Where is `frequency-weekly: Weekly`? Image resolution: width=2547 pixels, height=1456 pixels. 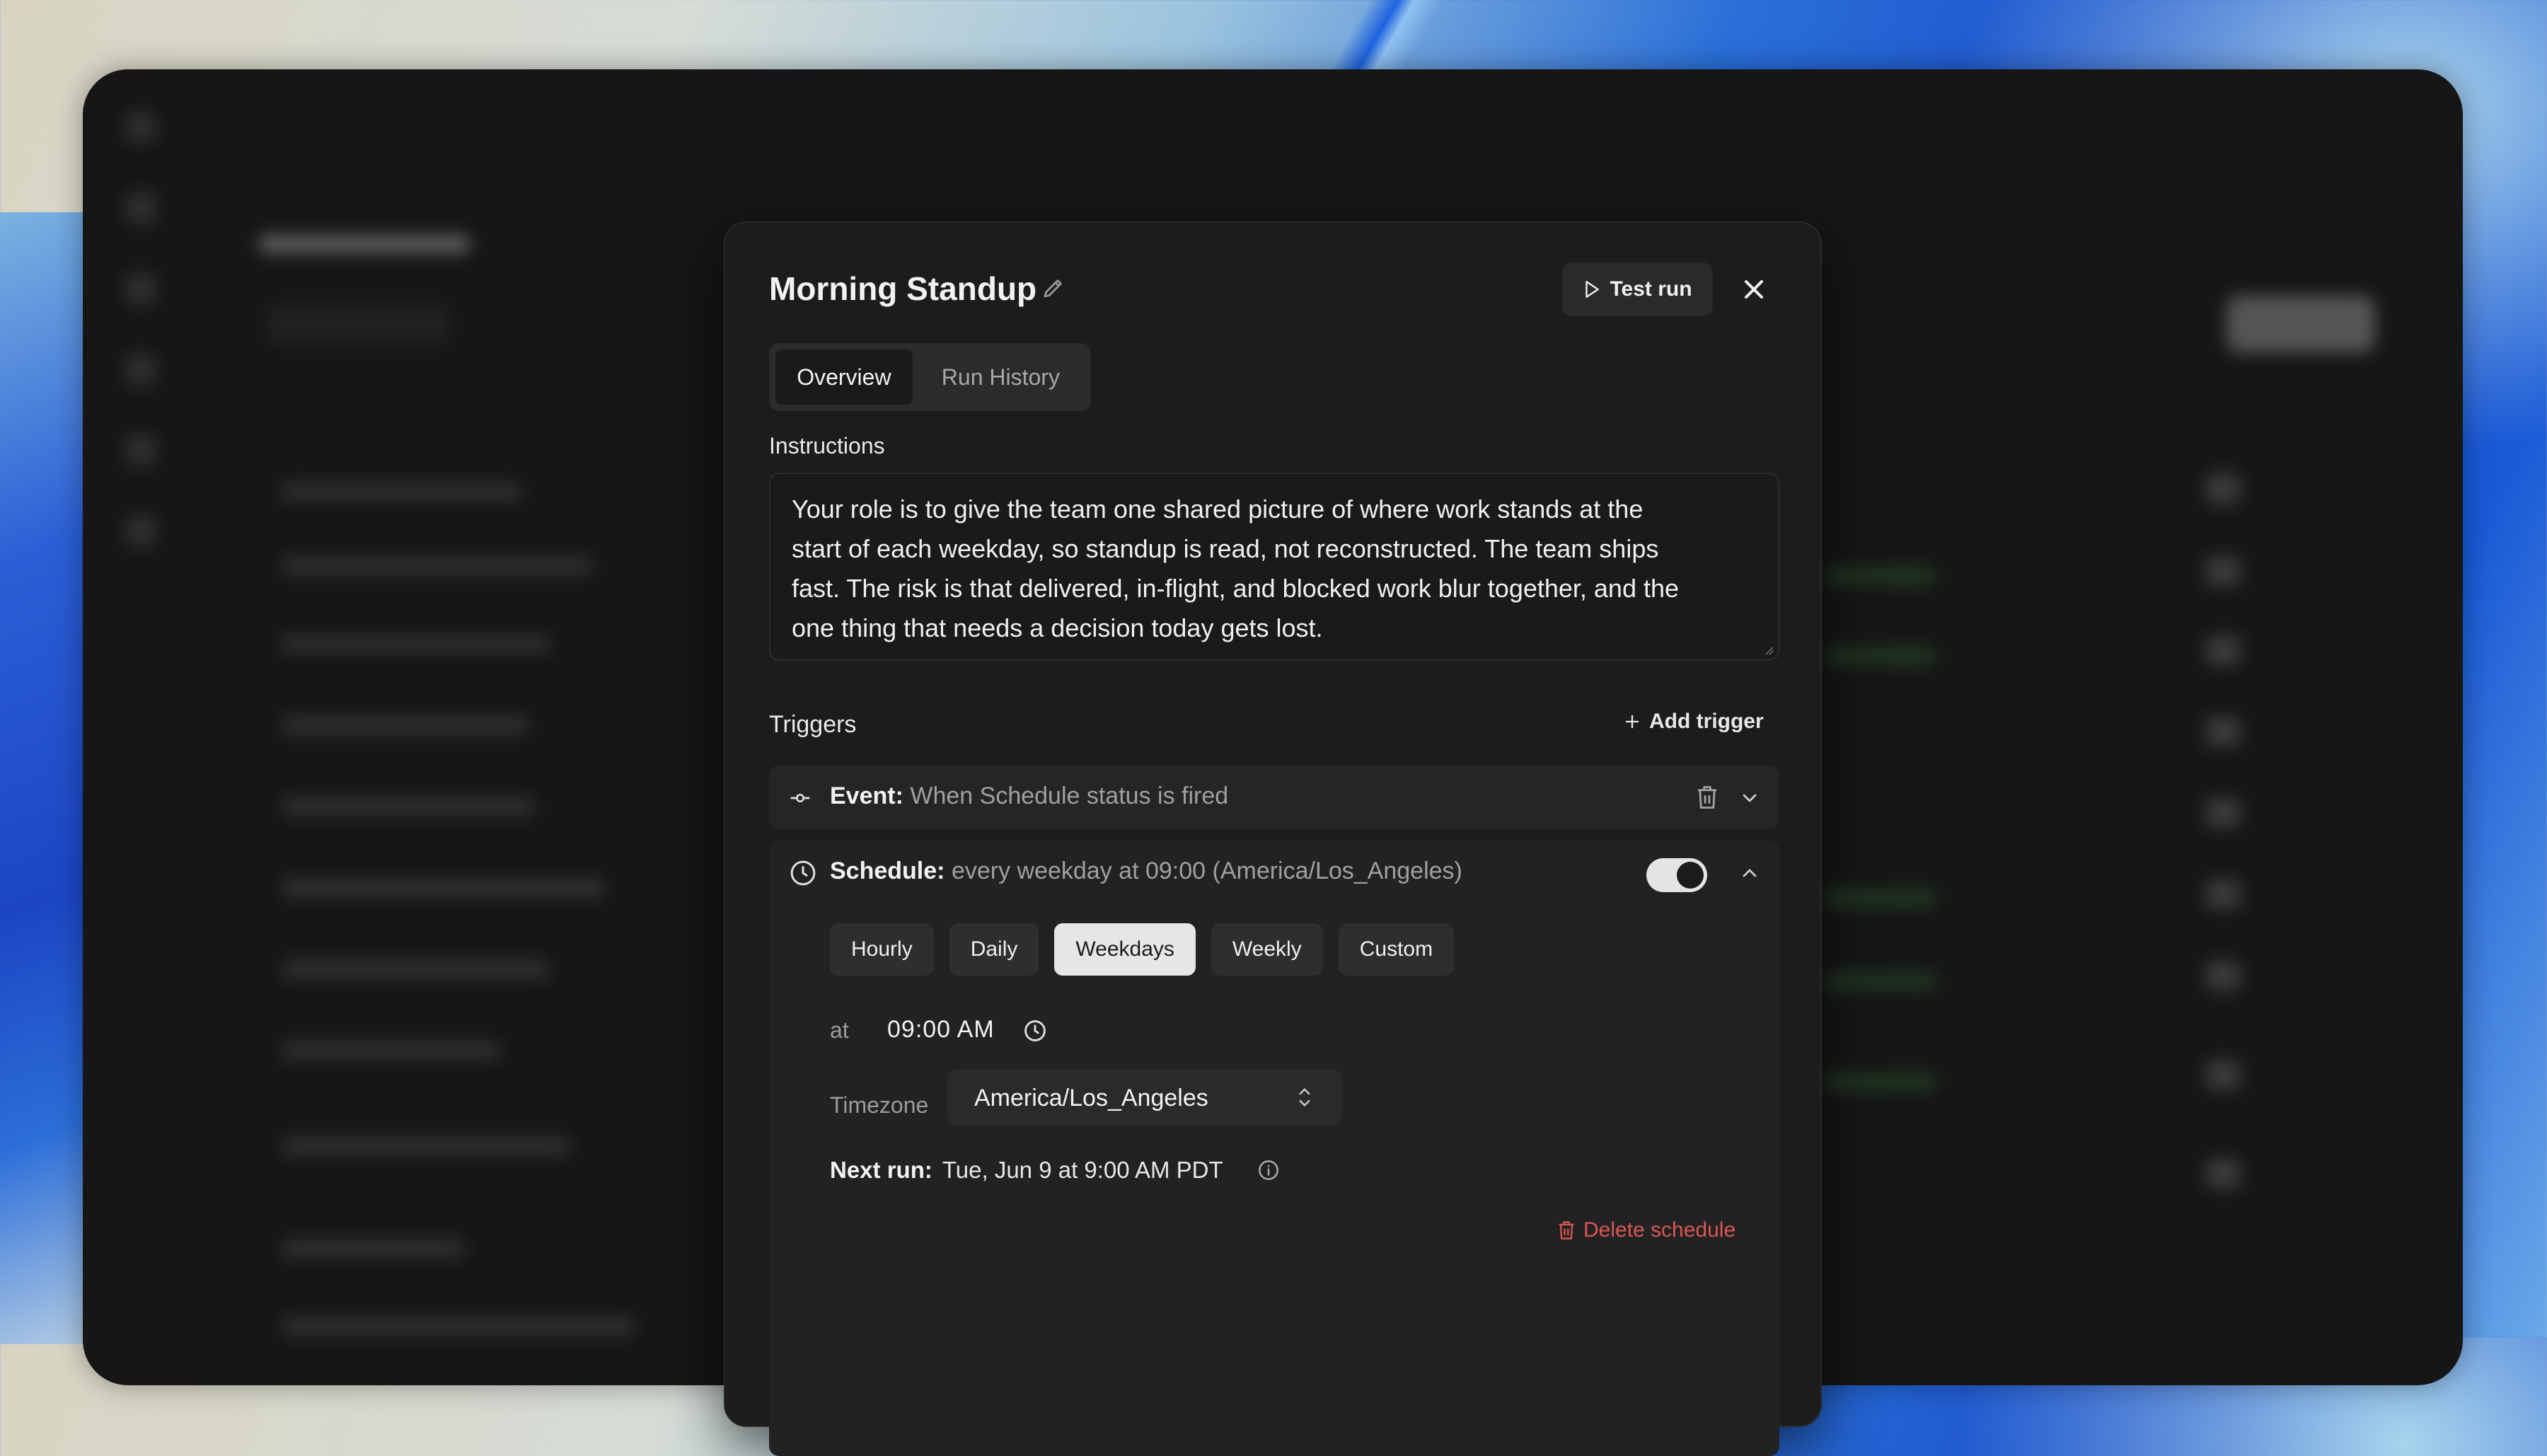 frequency-weekly: Weekly is located at coordinates (1267, 950).